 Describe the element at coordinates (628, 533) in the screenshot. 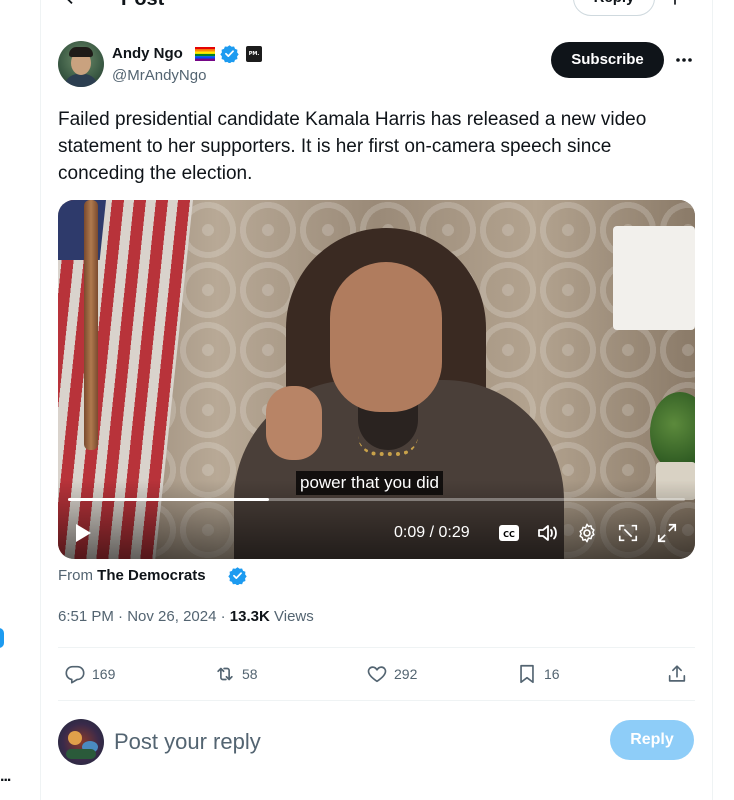

I see `picture-in-picture-icon` at that location.